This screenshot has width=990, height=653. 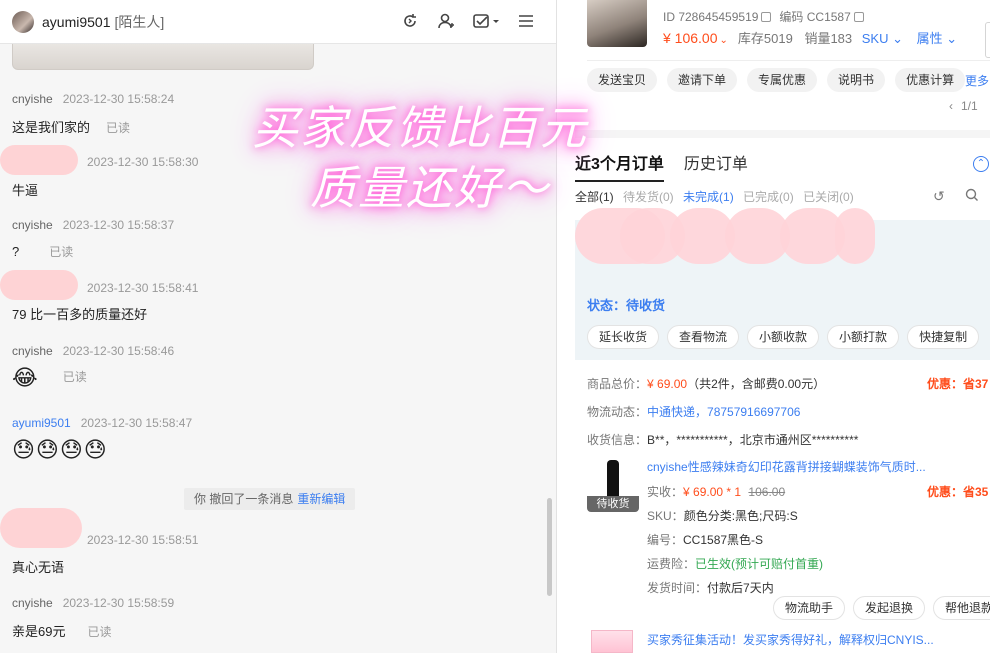 I want to click on sku-dropdown: SKU ⌄, so click(x=882, y=38).